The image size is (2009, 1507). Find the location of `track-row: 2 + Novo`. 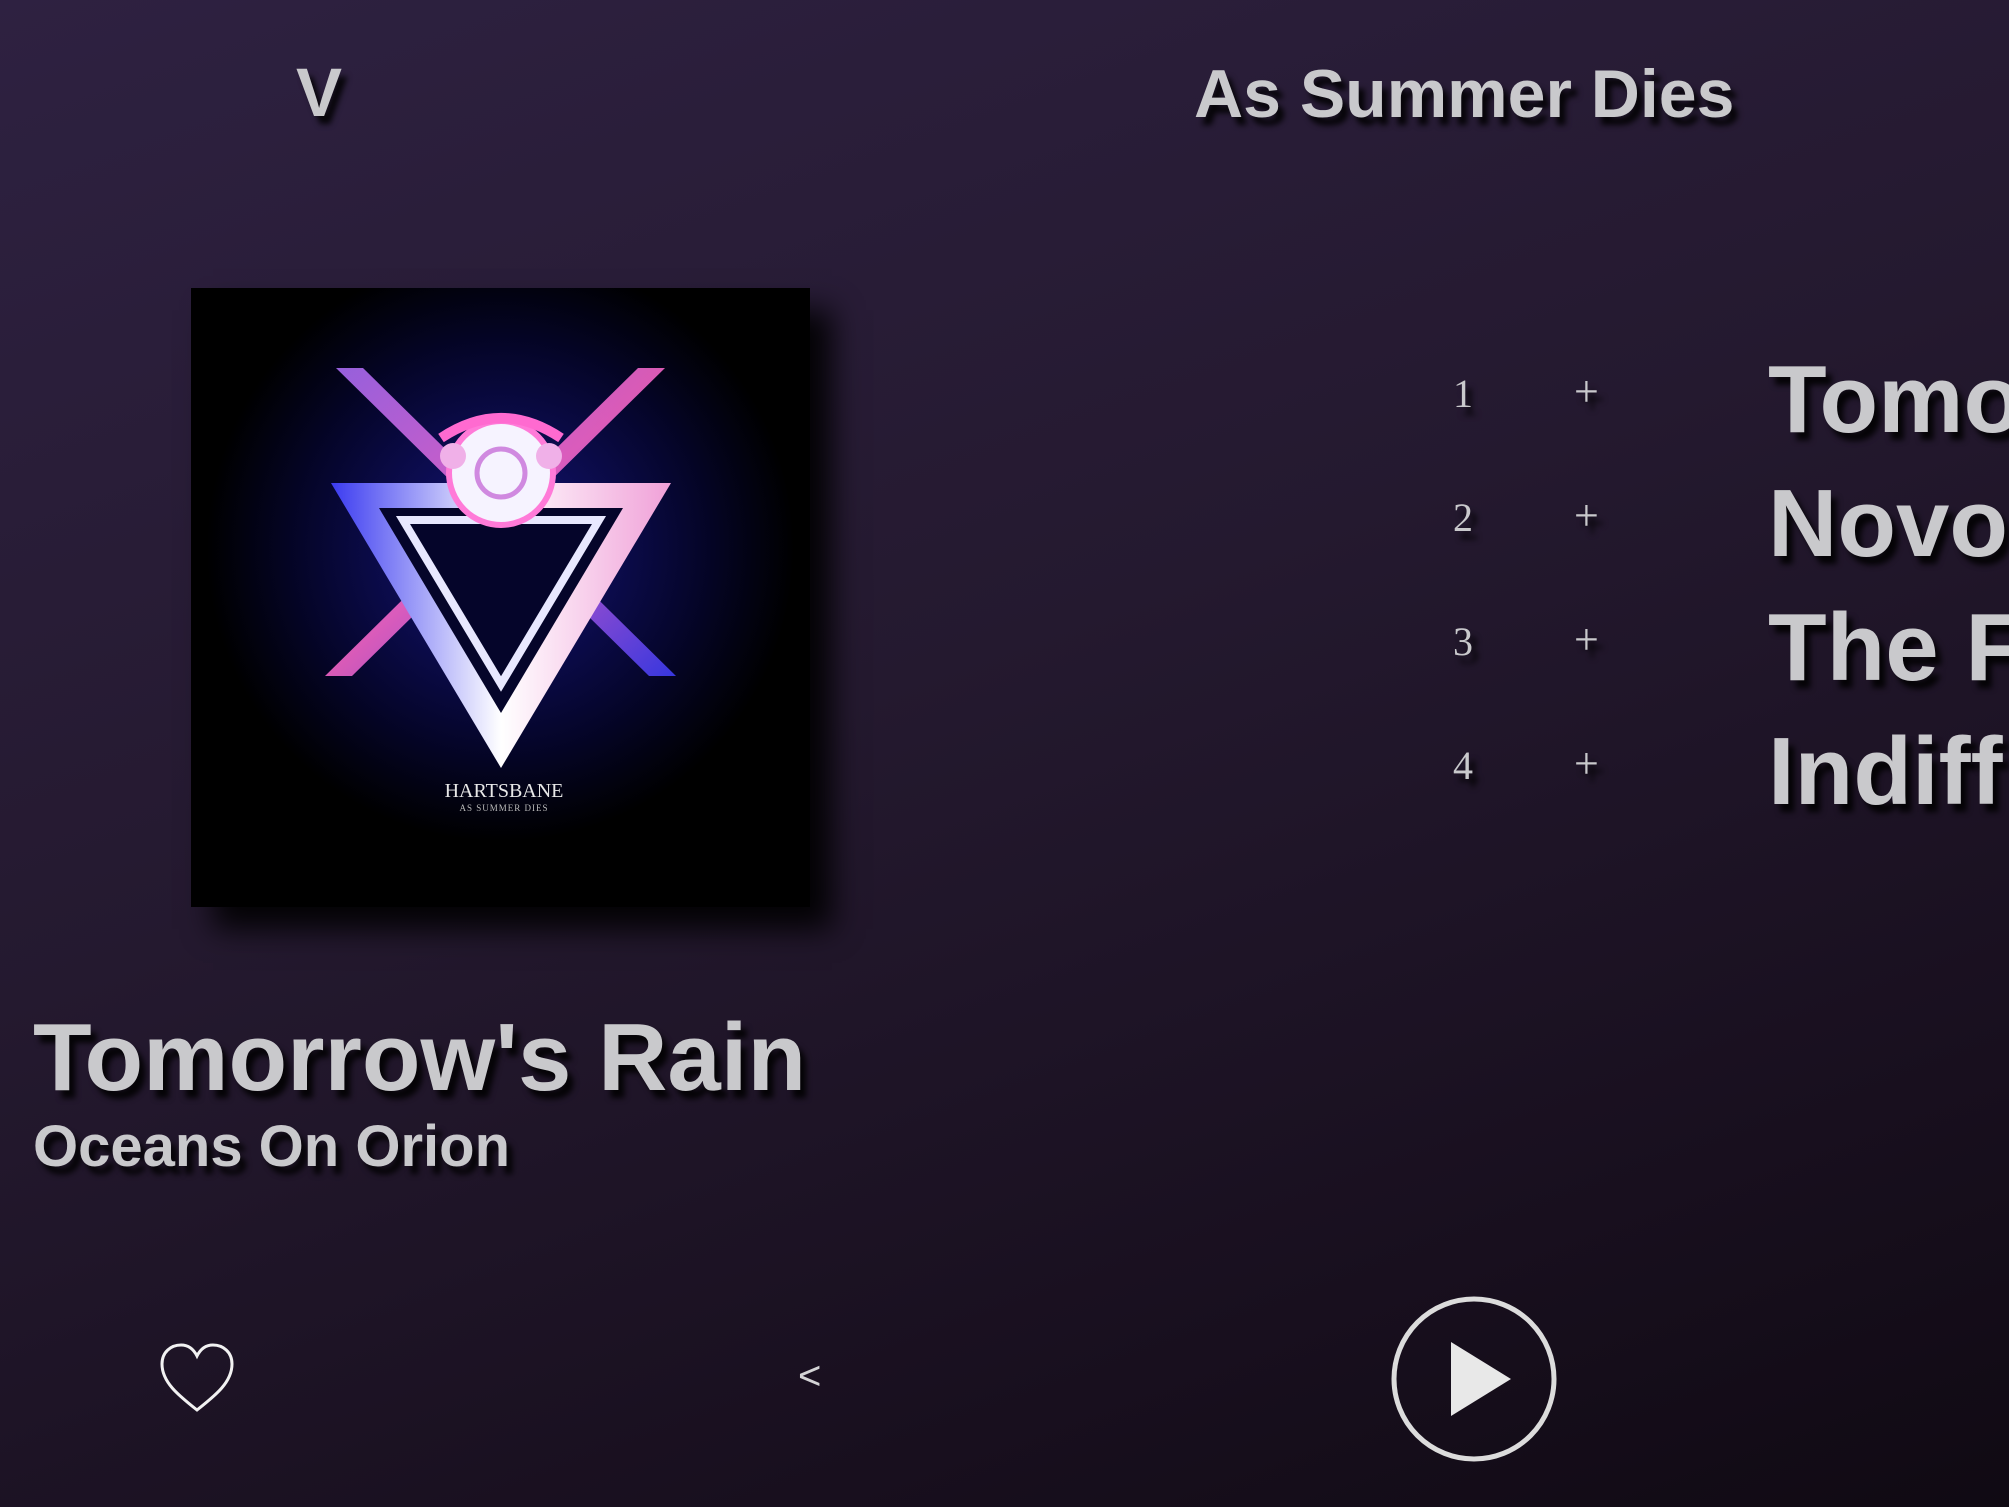

track-row: 2 + Novo is located at coordinates (1704, 538).